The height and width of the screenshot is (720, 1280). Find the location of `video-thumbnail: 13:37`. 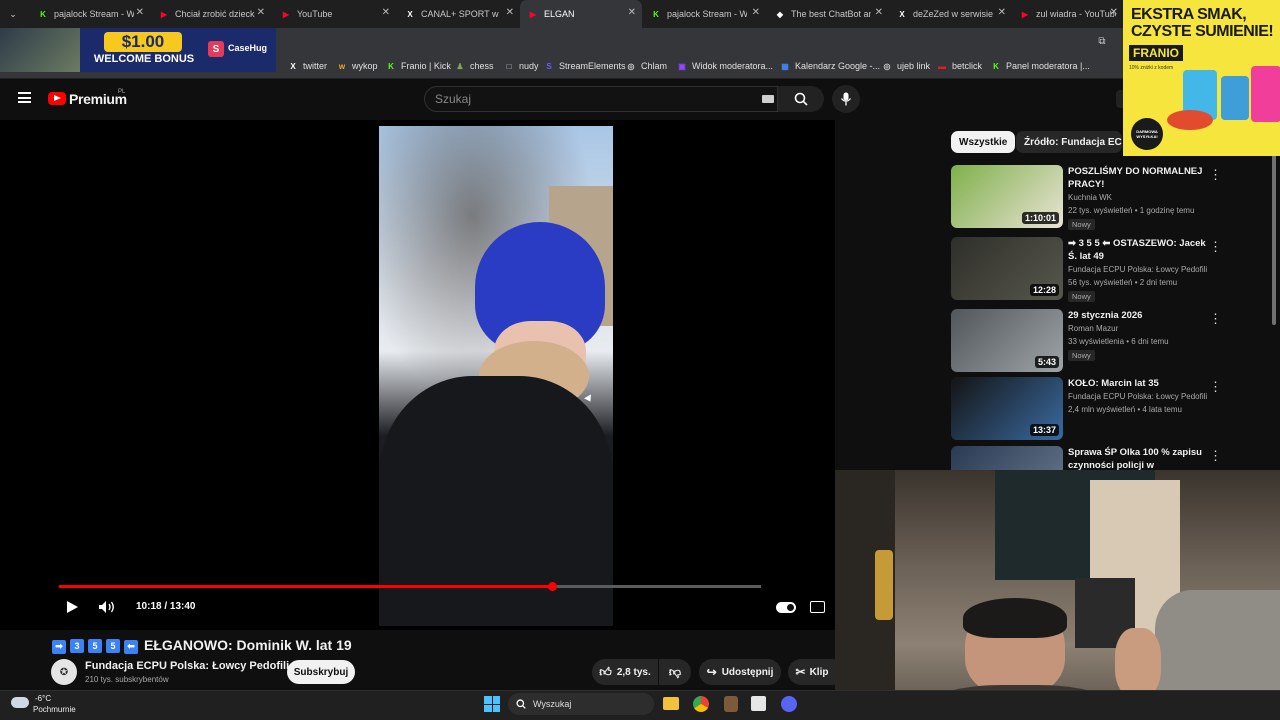

video-thumbnail: 13:37 is located at coordinates (1007, 408).